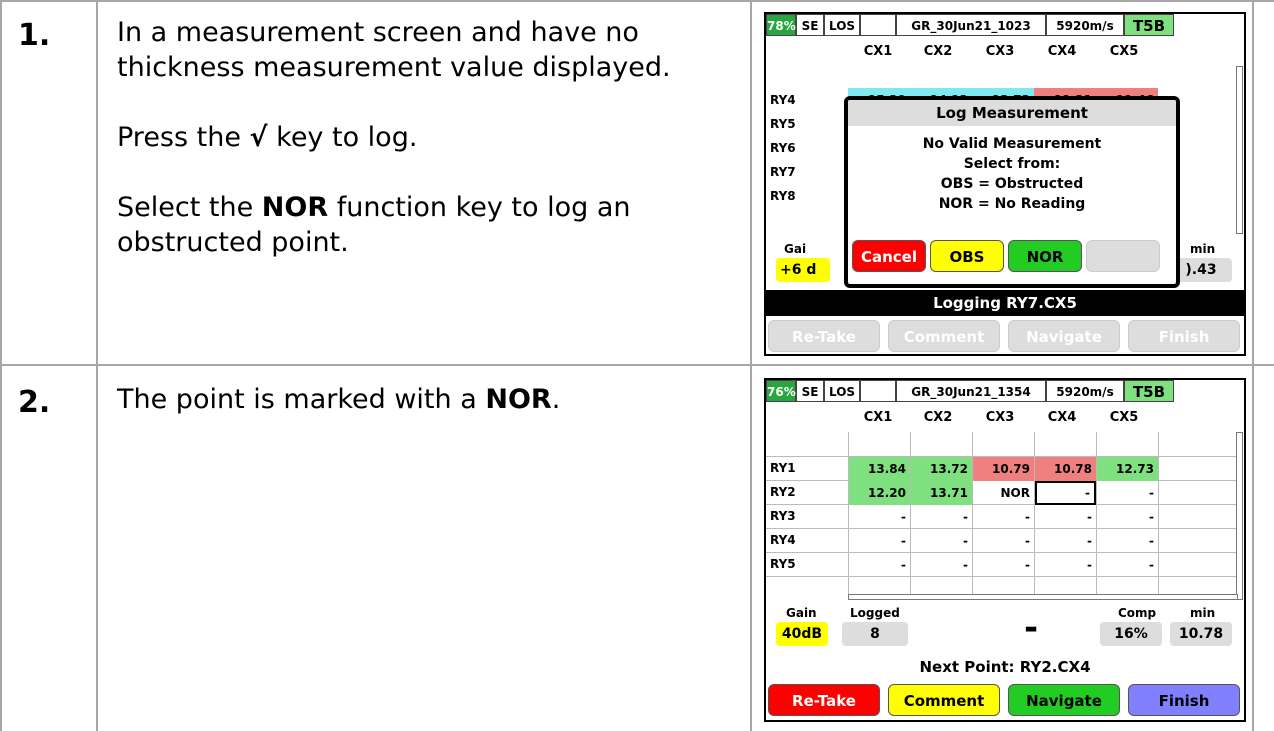 The width and height of the screenshot is (1274, 731). What do you see at coordinates (875, 634) in the screenshot?
I see `logged-value: 8` at bounding box center [875, 634].